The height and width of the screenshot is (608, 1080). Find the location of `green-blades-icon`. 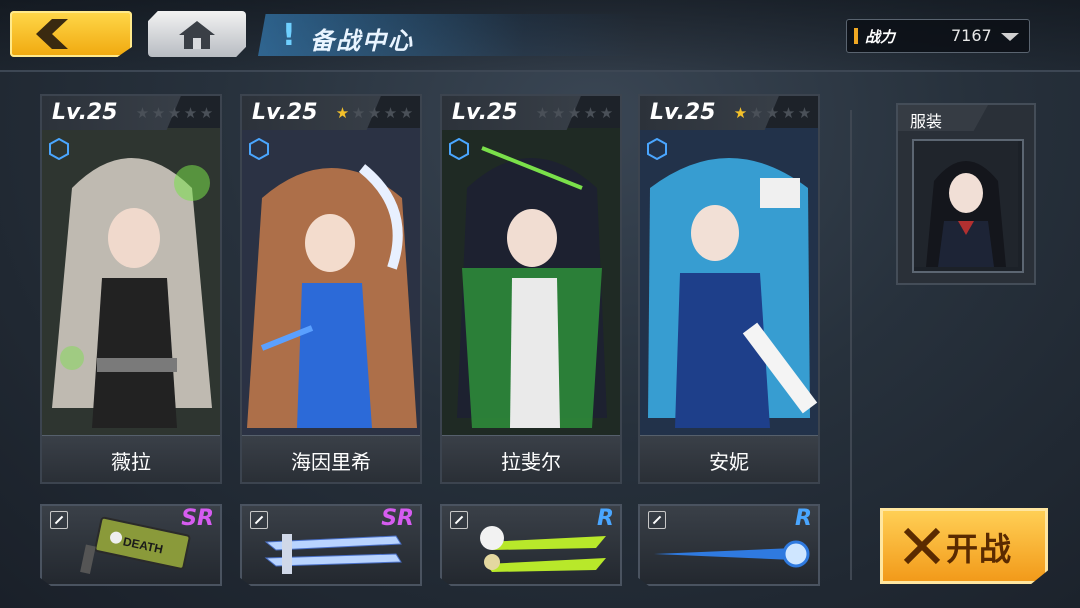

green-blades-icon is located at coordinates (543, 549).